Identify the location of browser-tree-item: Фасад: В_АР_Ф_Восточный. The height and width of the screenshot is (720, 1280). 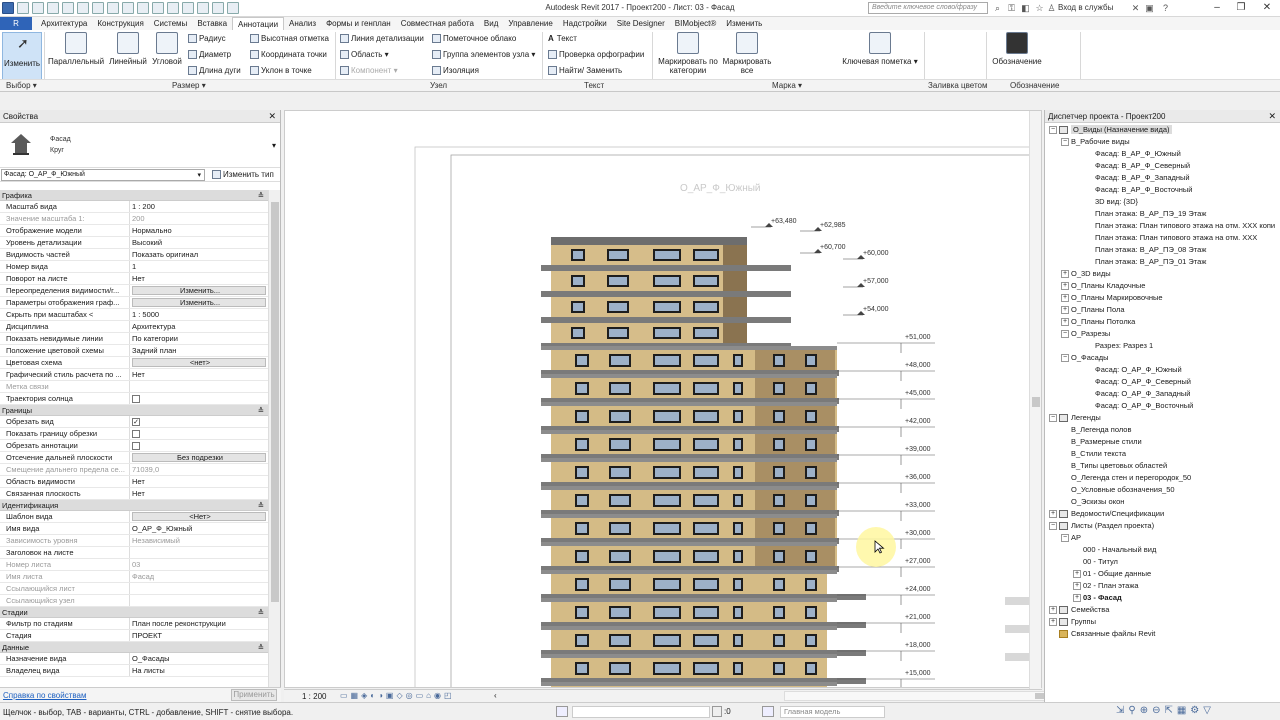
(1162, 190).